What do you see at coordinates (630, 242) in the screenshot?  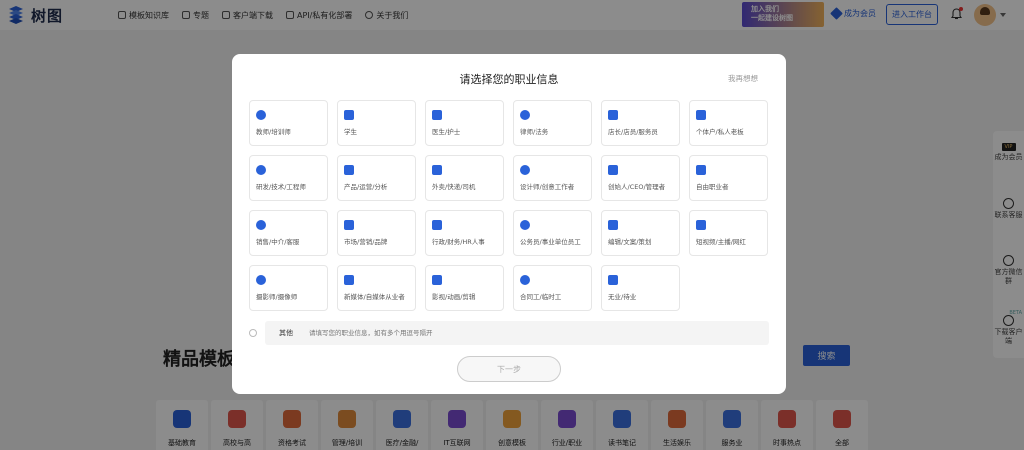 I see `occupation-label: 编辑/文案/策划` at bounding box center [630, 242].